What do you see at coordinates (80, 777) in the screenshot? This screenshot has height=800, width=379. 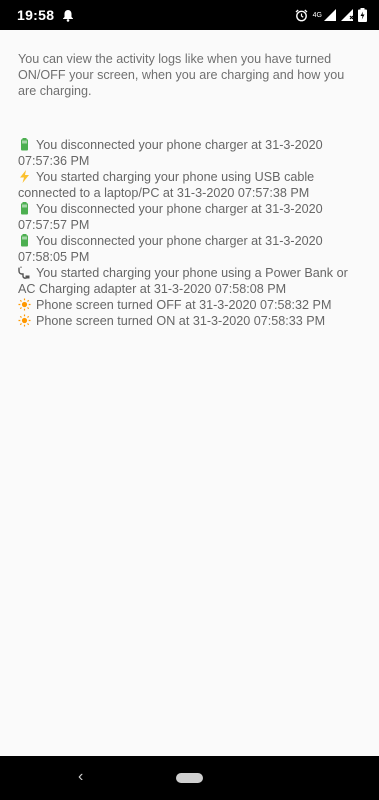 I see `back-chevron-icon: ‹` at bounding box center [80, 777].